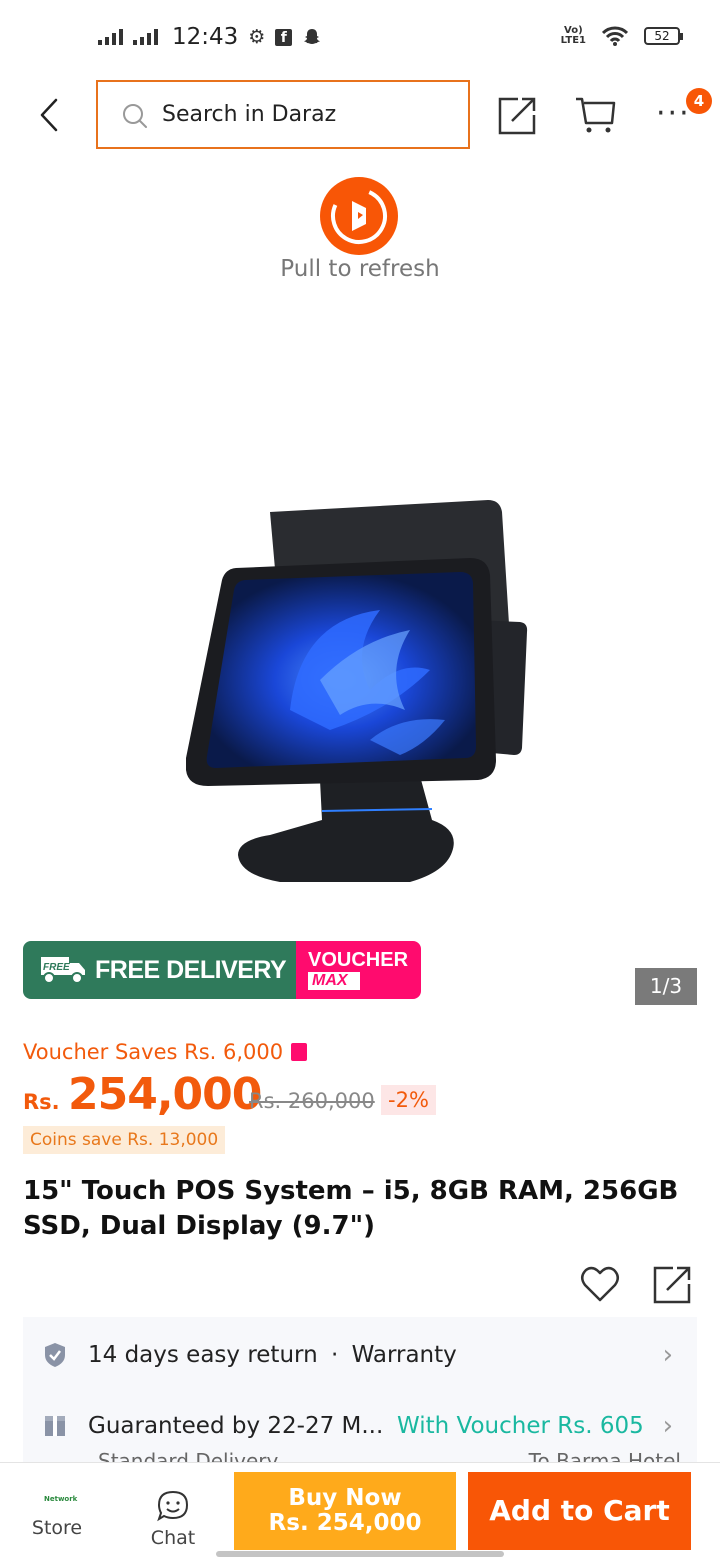  I want to click on voucher-max-badge: VOUCHER MAX, so click(358, 970).